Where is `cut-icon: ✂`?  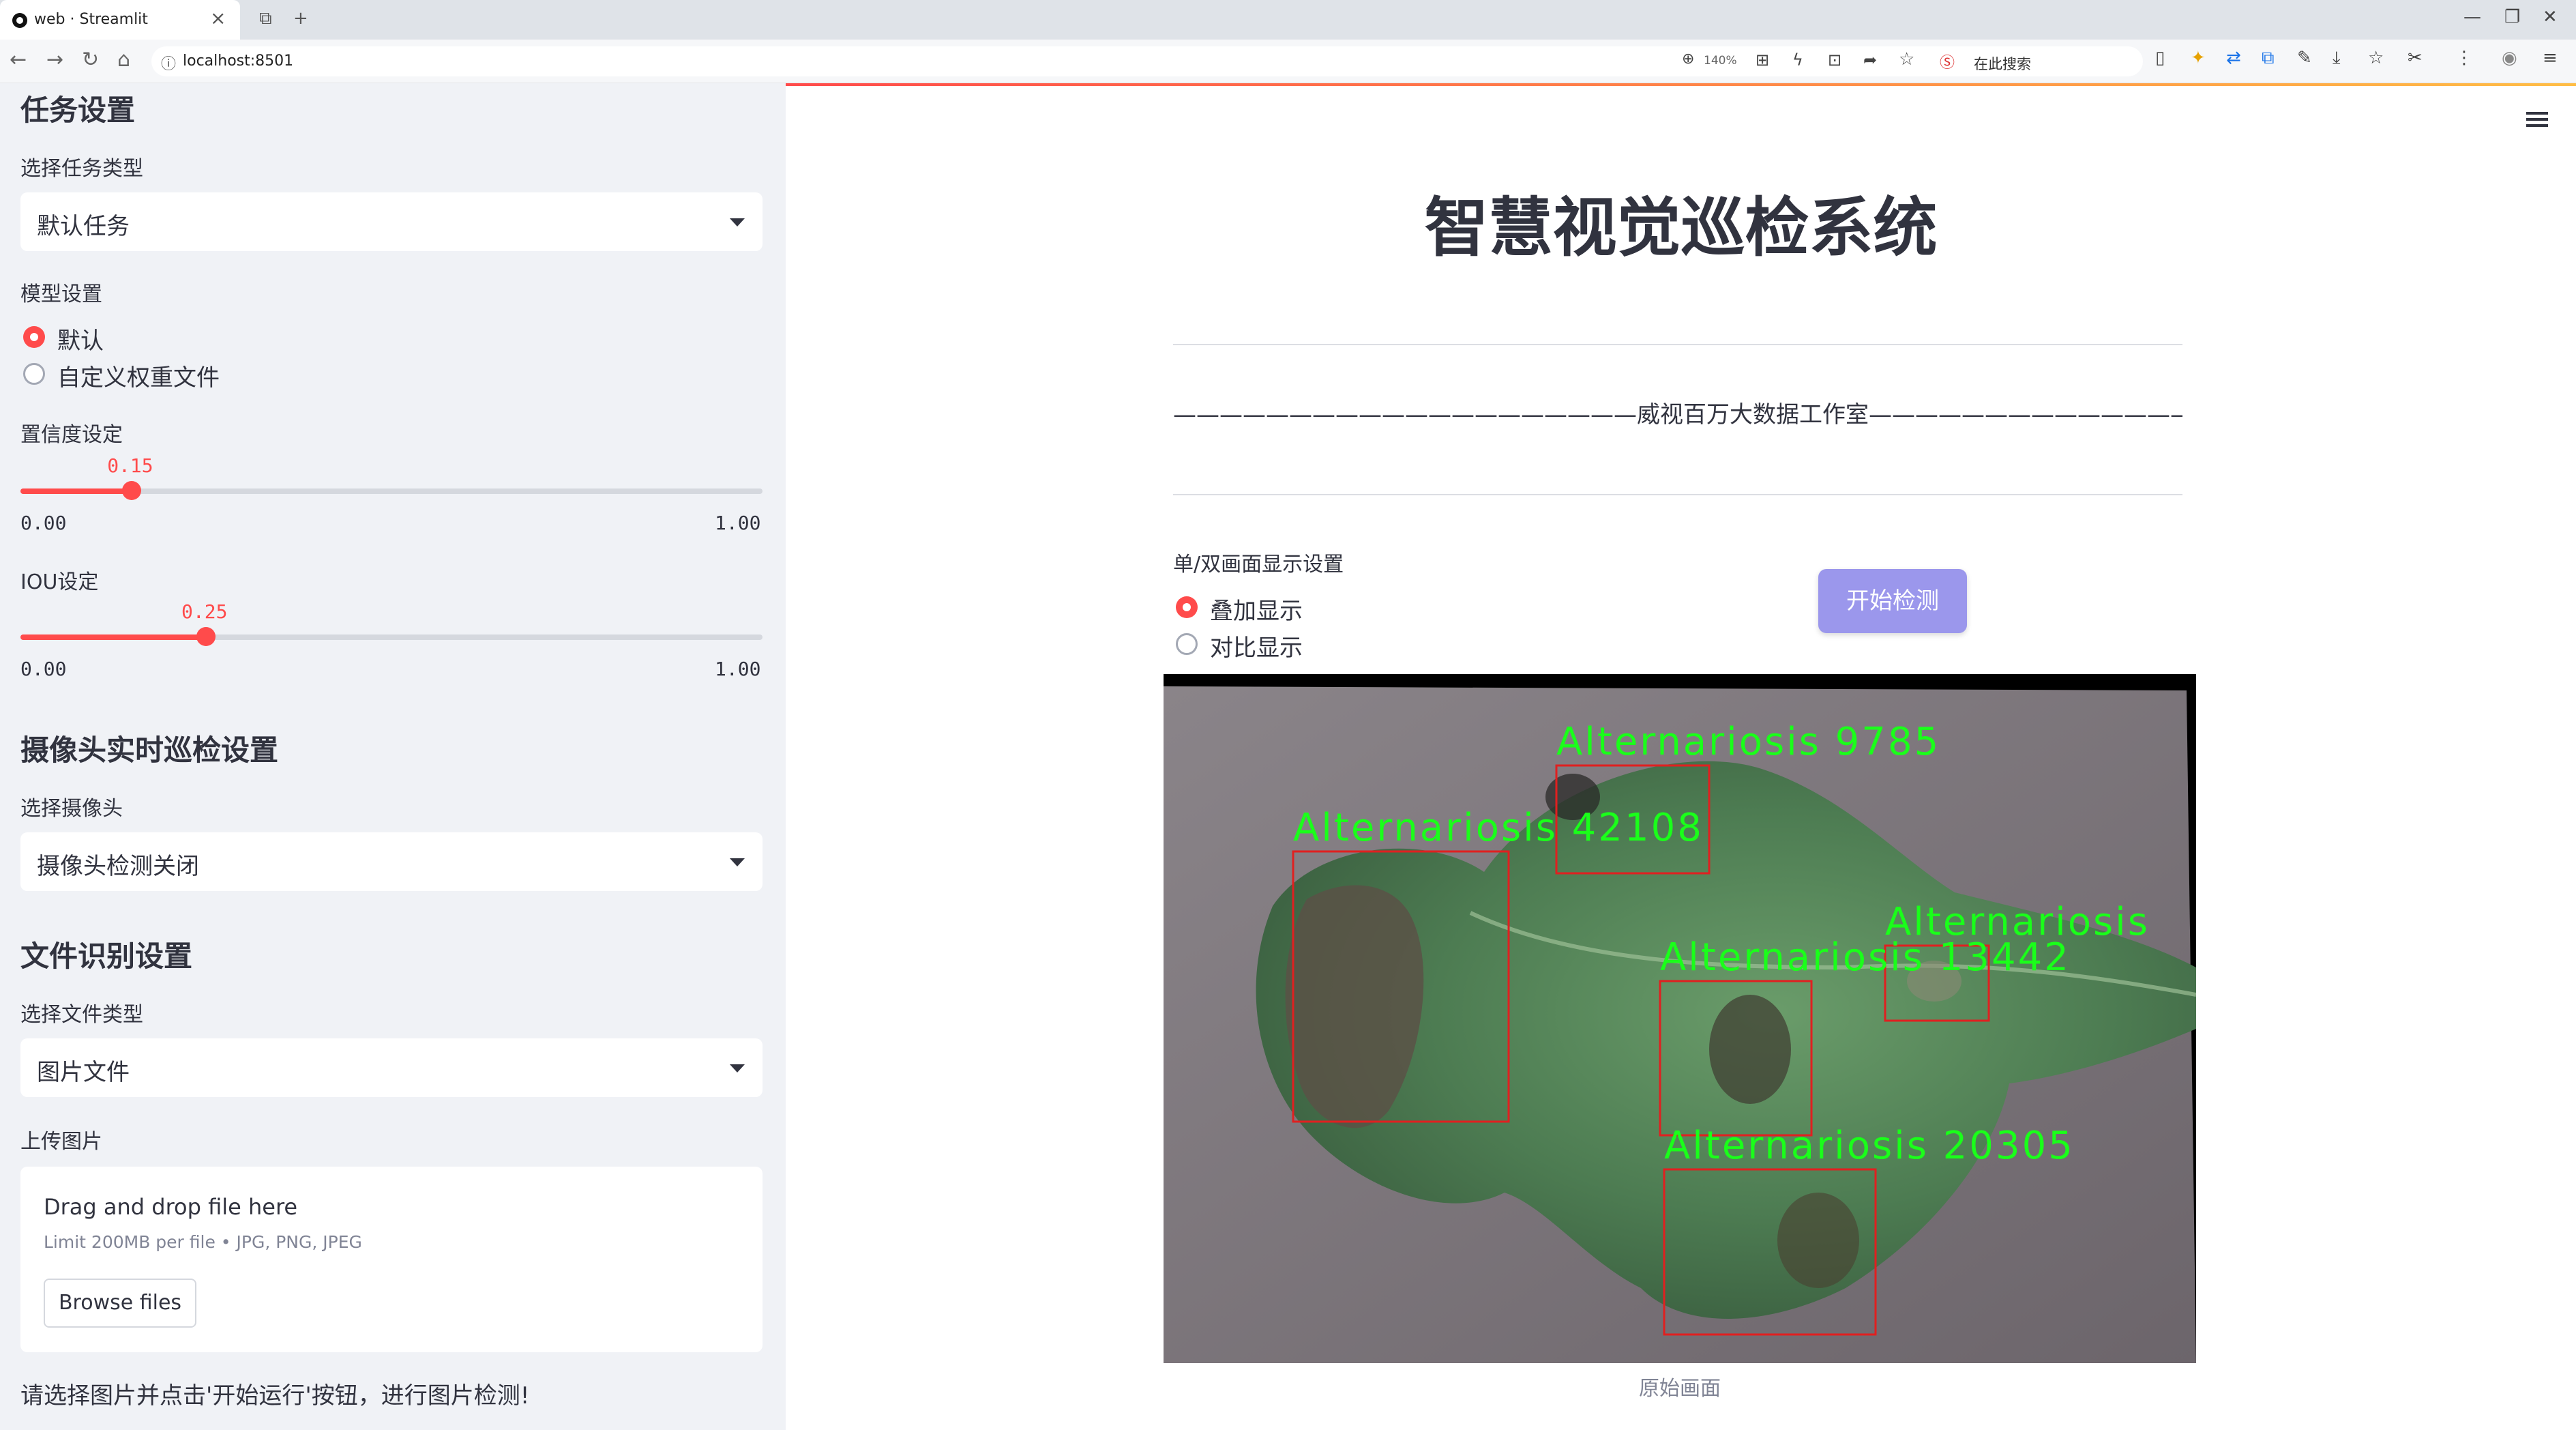 cut-icon: ✂ is located at coordinates (2415, 58).